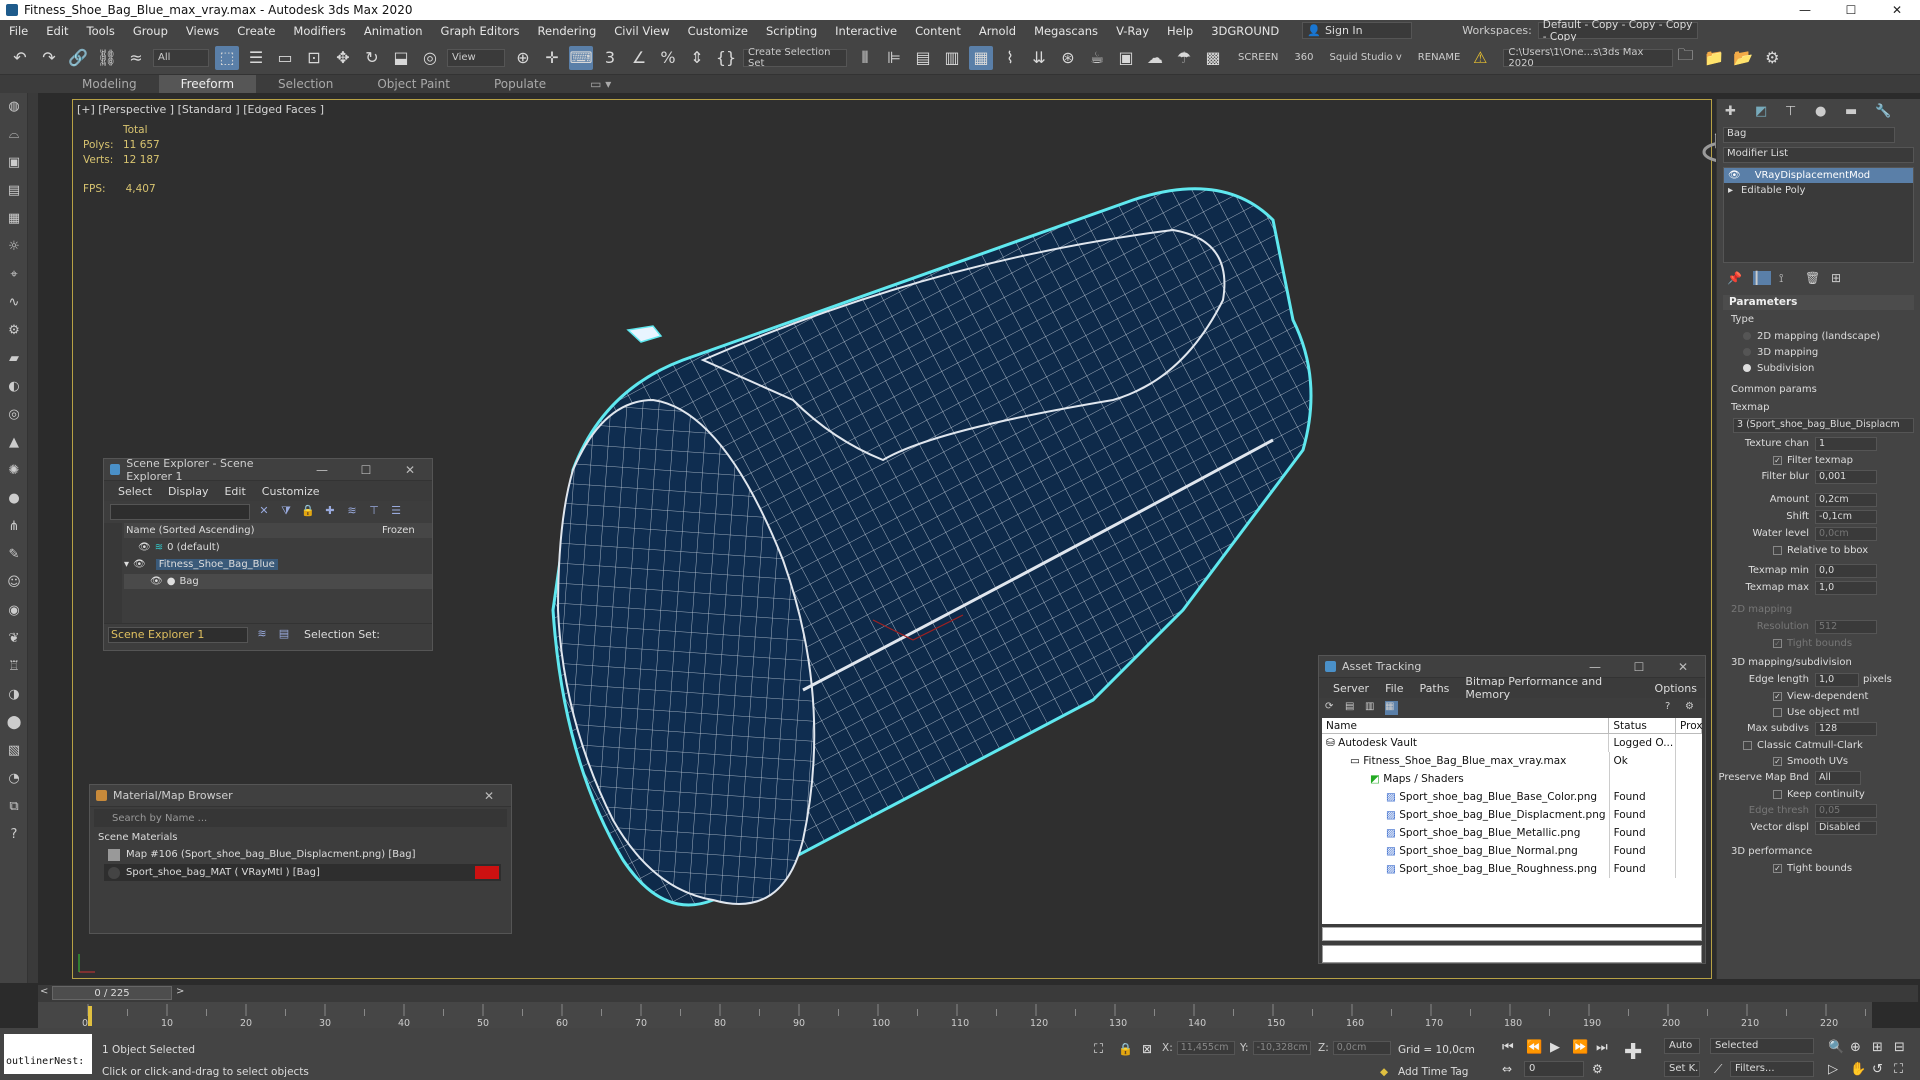 The width and height of the screenshot is (1920, 1080). Describe the element at coordinates (1213, 58) in the screenshot. I see `vray-frame-buffer-icon: ▩` at that location.